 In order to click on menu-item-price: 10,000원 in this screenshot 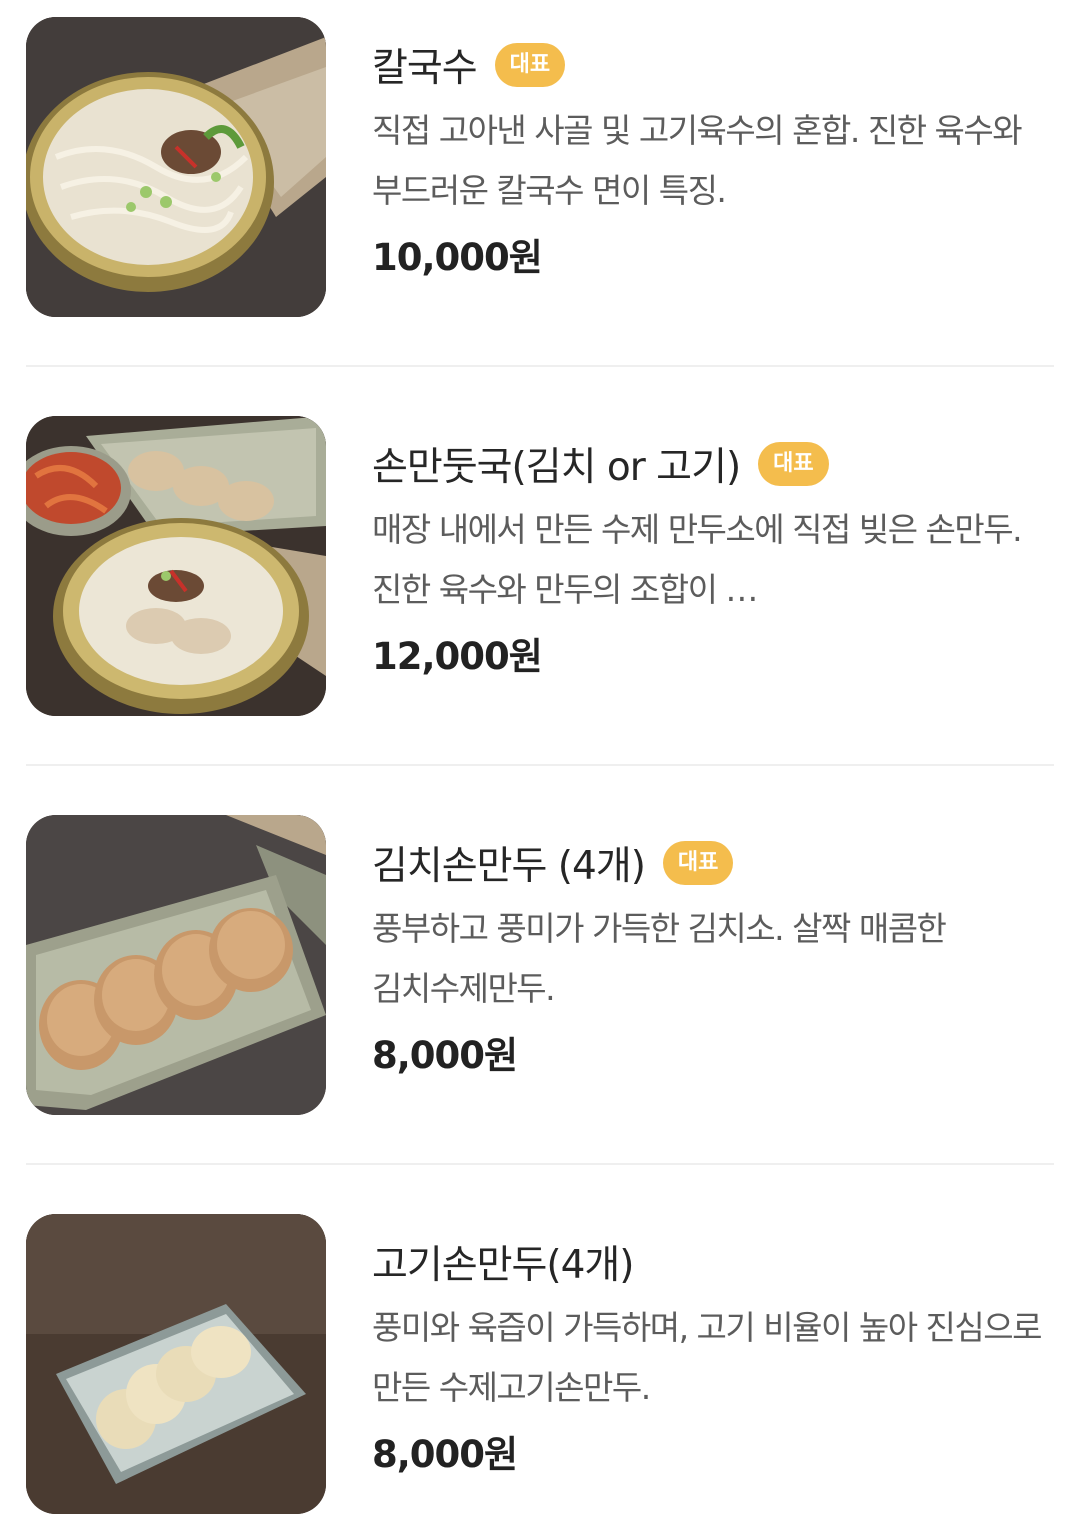, I will do `click(457, 257)`.